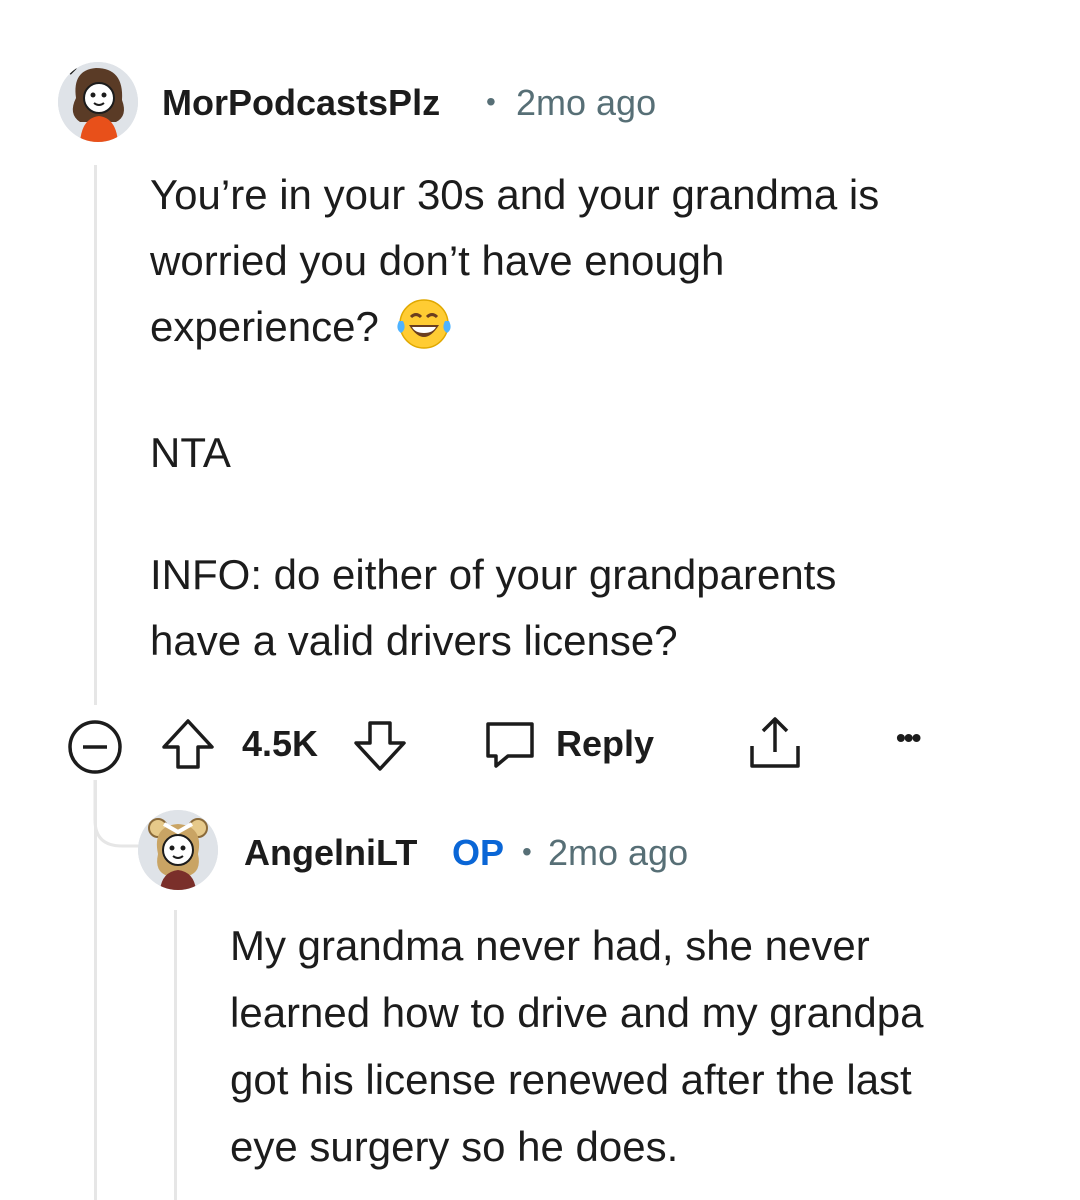 Image resolution: width=1080 pixels, height=1200 pixels. I want to click on thread-line-reply, so click(175, 1055).